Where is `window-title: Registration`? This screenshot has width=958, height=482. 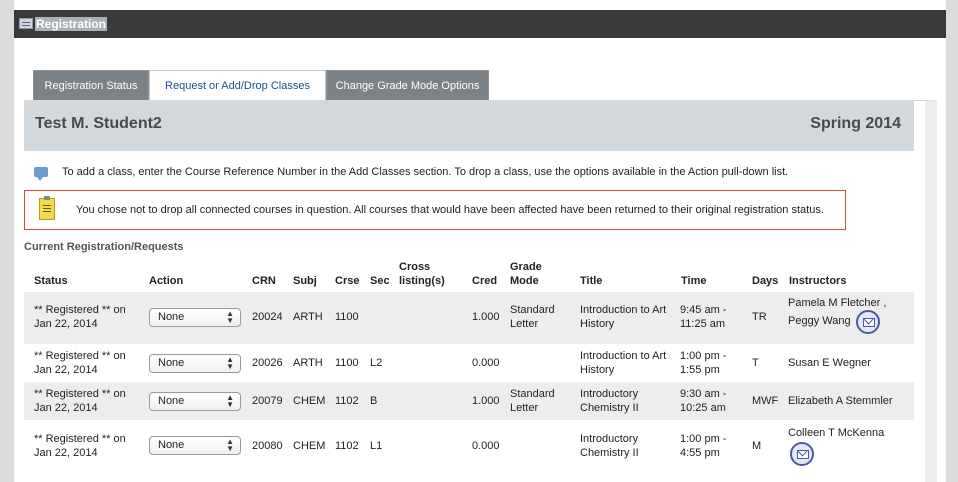 window-title: Registration is located at coordinates (71, 24).